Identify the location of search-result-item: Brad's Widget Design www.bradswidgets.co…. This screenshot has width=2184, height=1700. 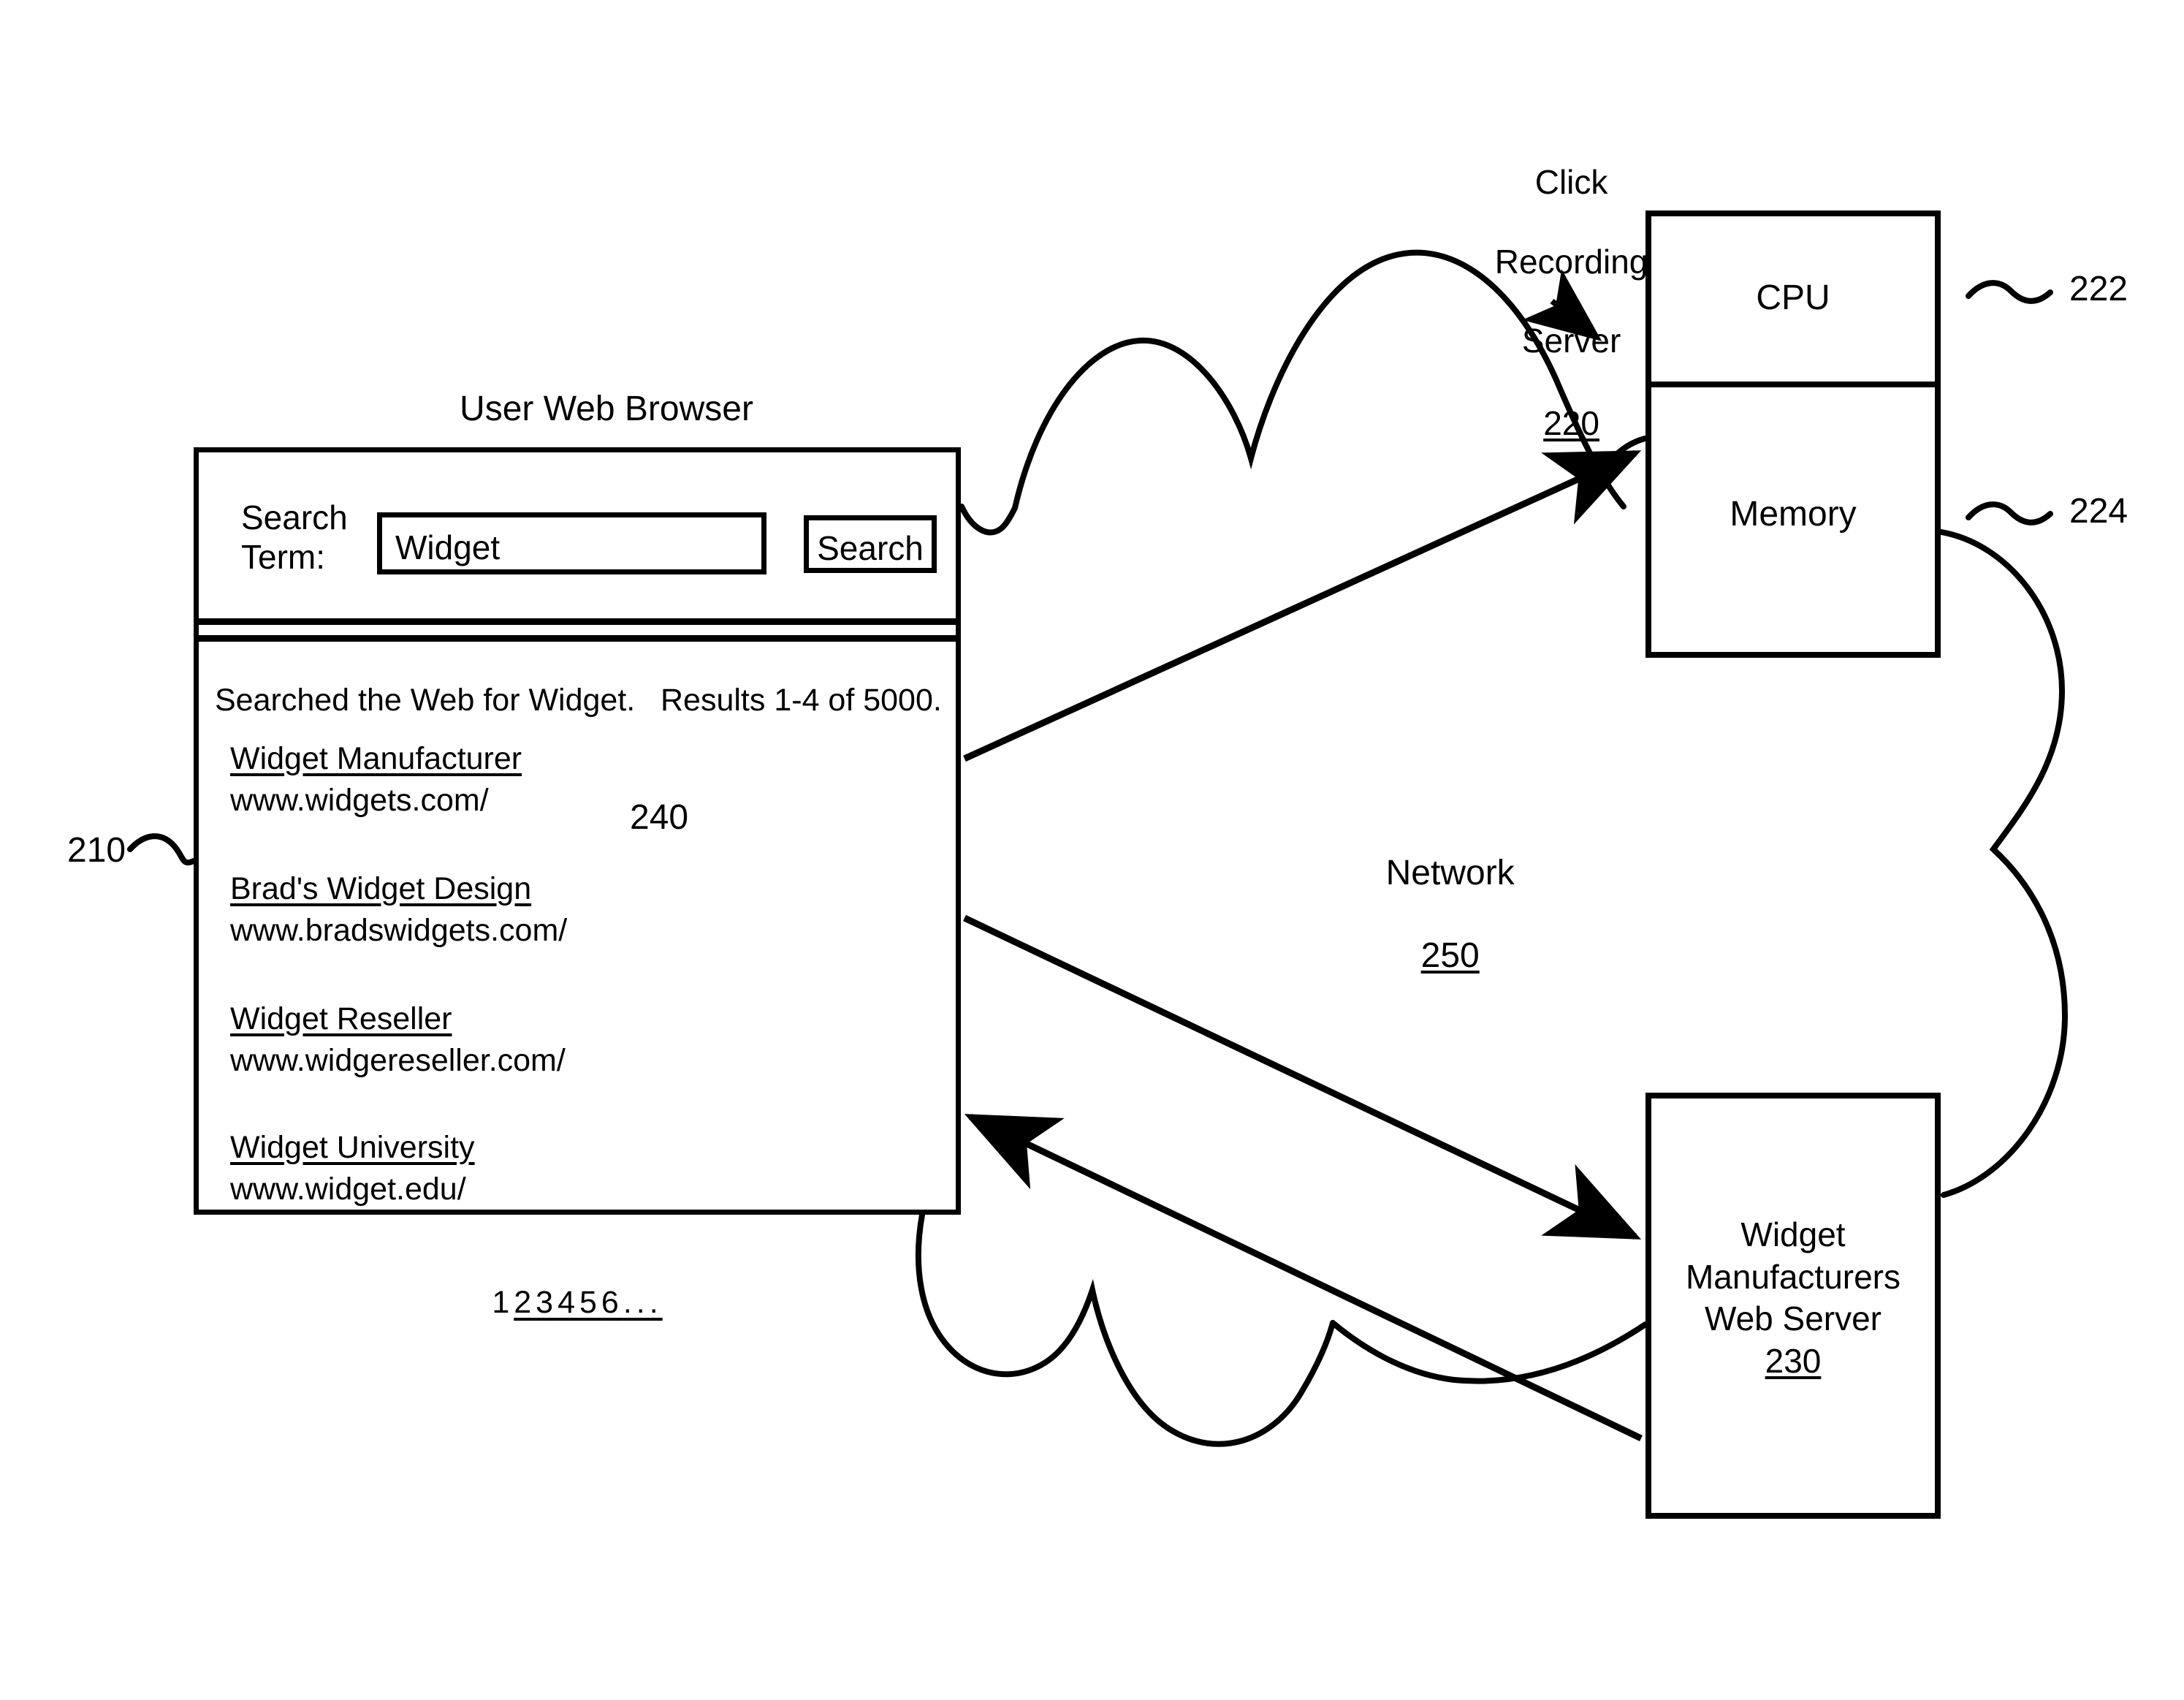
(559, 910).